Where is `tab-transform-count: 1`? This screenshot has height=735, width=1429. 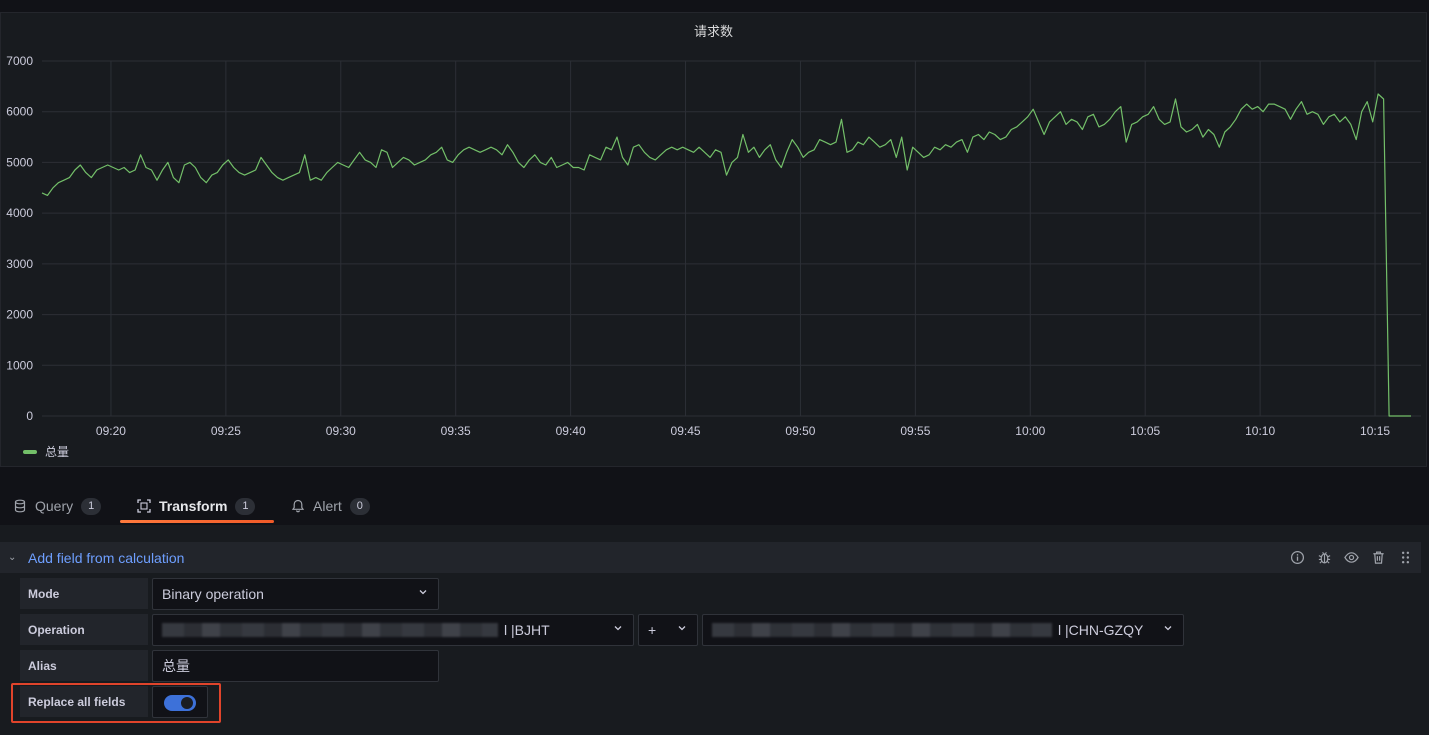 tab-transform-count: 1 is located at coordinates (245, 506).